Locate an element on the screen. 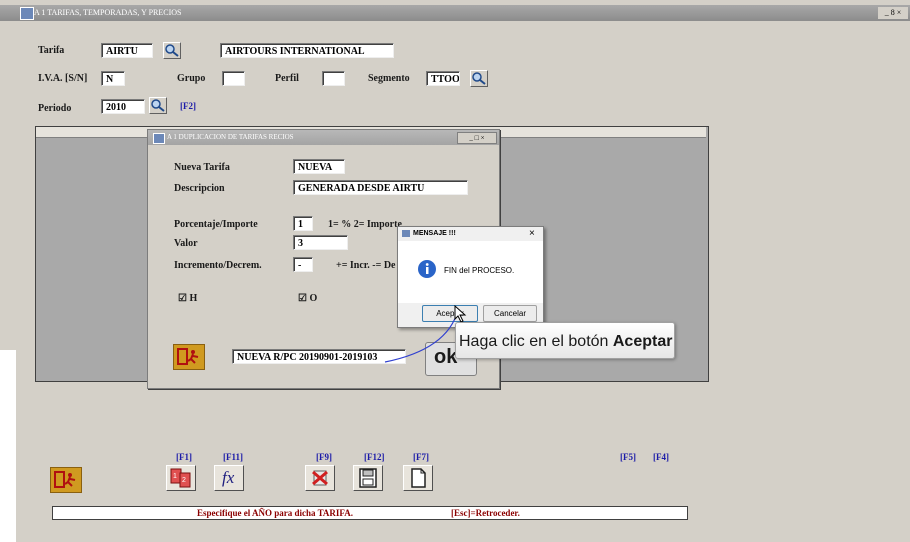 The width and height of the screenshot is (910, 542). main-exit-button is located at coordinates (66, 480).